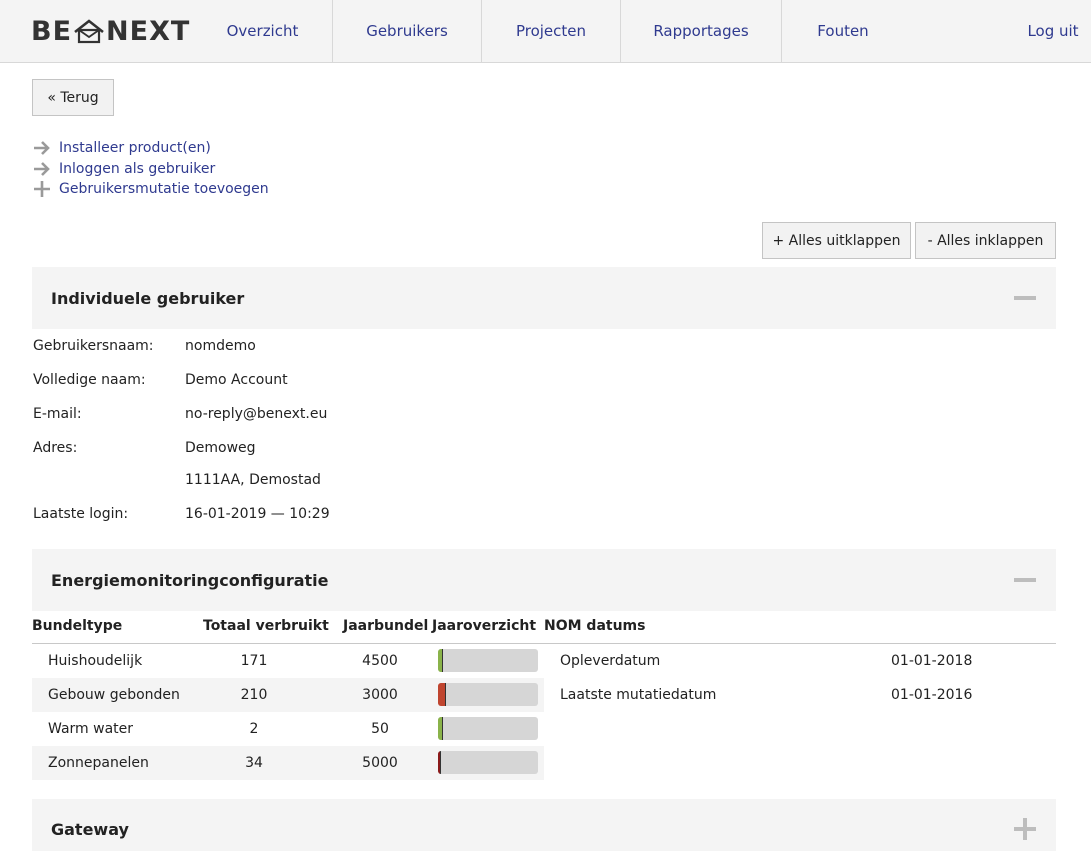 The height and width of the screenshot is (851, 1091). Describe the element at coordinates (90, 829) in the screenshot. I see `section-title: Gateway` at that location.